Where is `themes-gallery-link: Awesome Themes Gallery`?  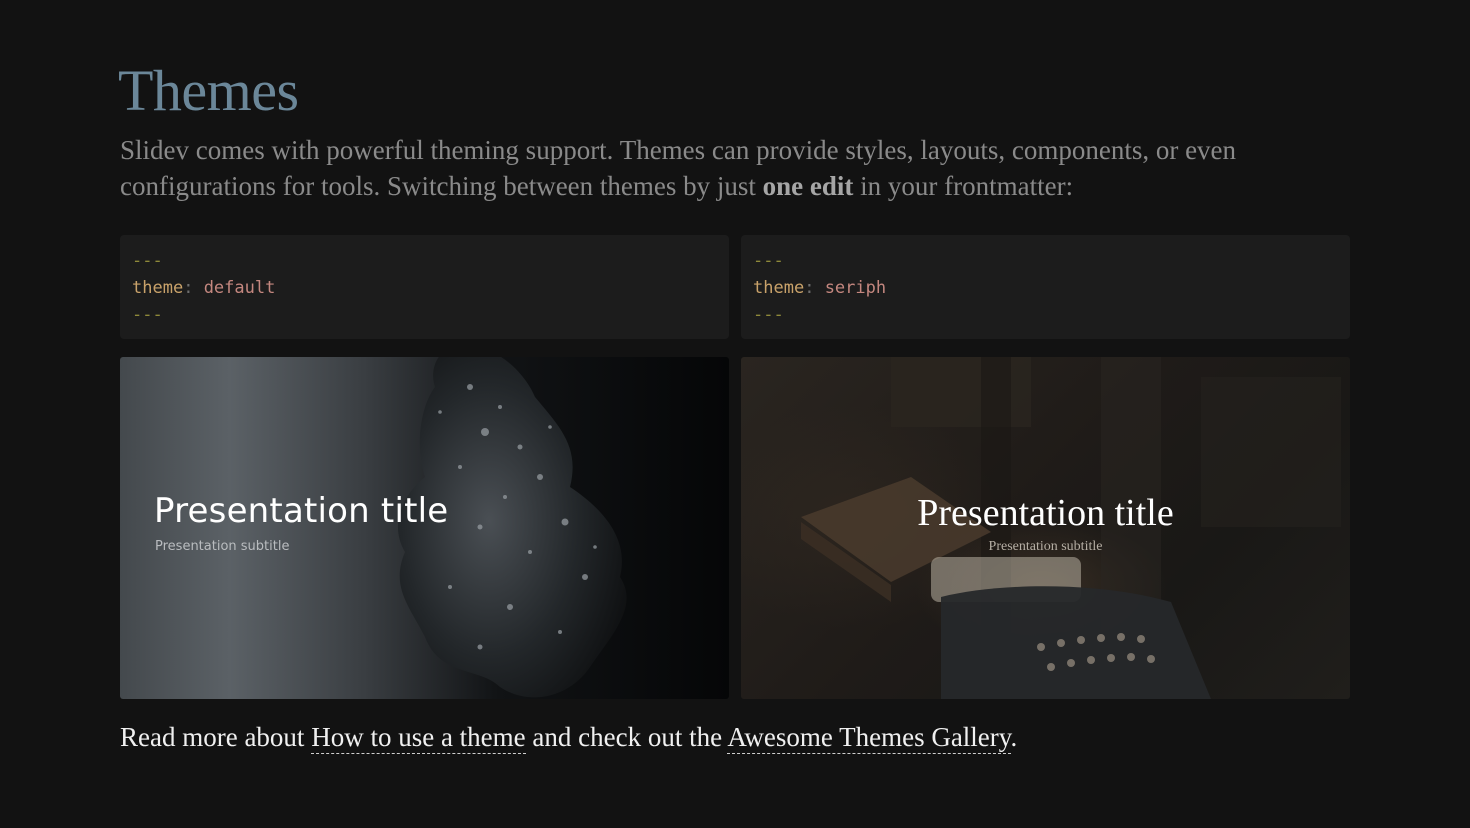 themes-gallery-link: Awesome Themes Gallery is located at coordinates (869, 738).